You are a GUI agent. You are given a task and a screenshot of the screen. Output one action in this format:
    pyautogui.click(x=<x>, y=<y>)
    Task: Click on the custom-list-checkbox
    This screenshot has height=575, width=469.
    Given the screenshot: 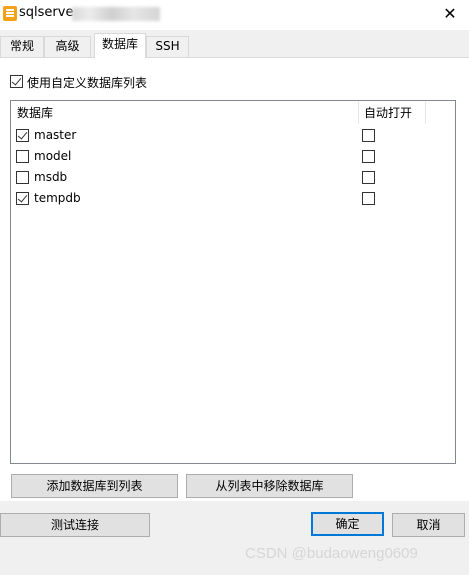 What is the action you would take?
    pyautogui.click(x=16, y=81)
    